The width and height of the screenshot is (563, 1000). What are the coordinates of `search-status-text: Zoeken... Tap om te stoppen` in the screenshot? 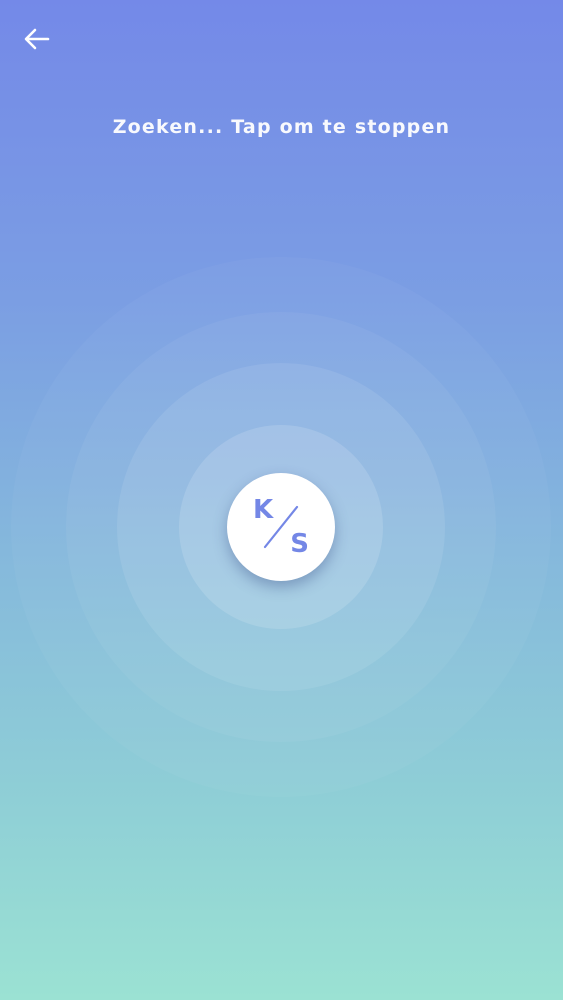 It's located at (281, 127).